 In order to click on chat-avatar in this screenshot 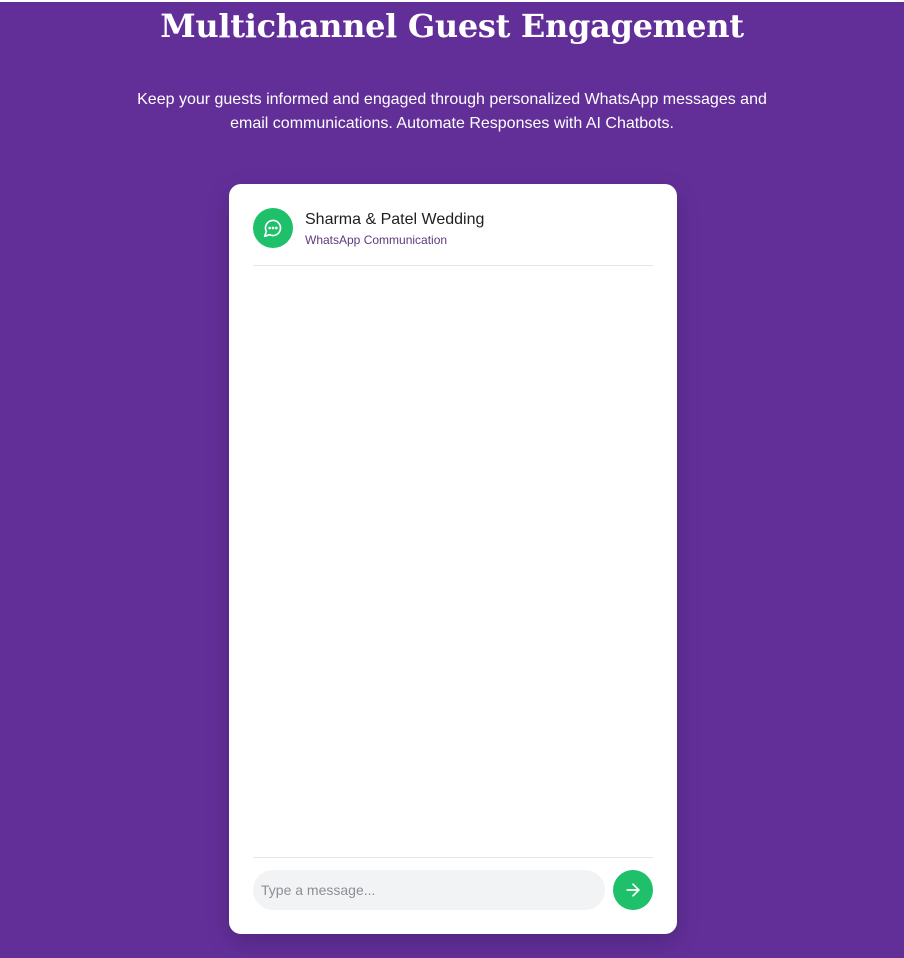, I will do `click(273, 228)`.